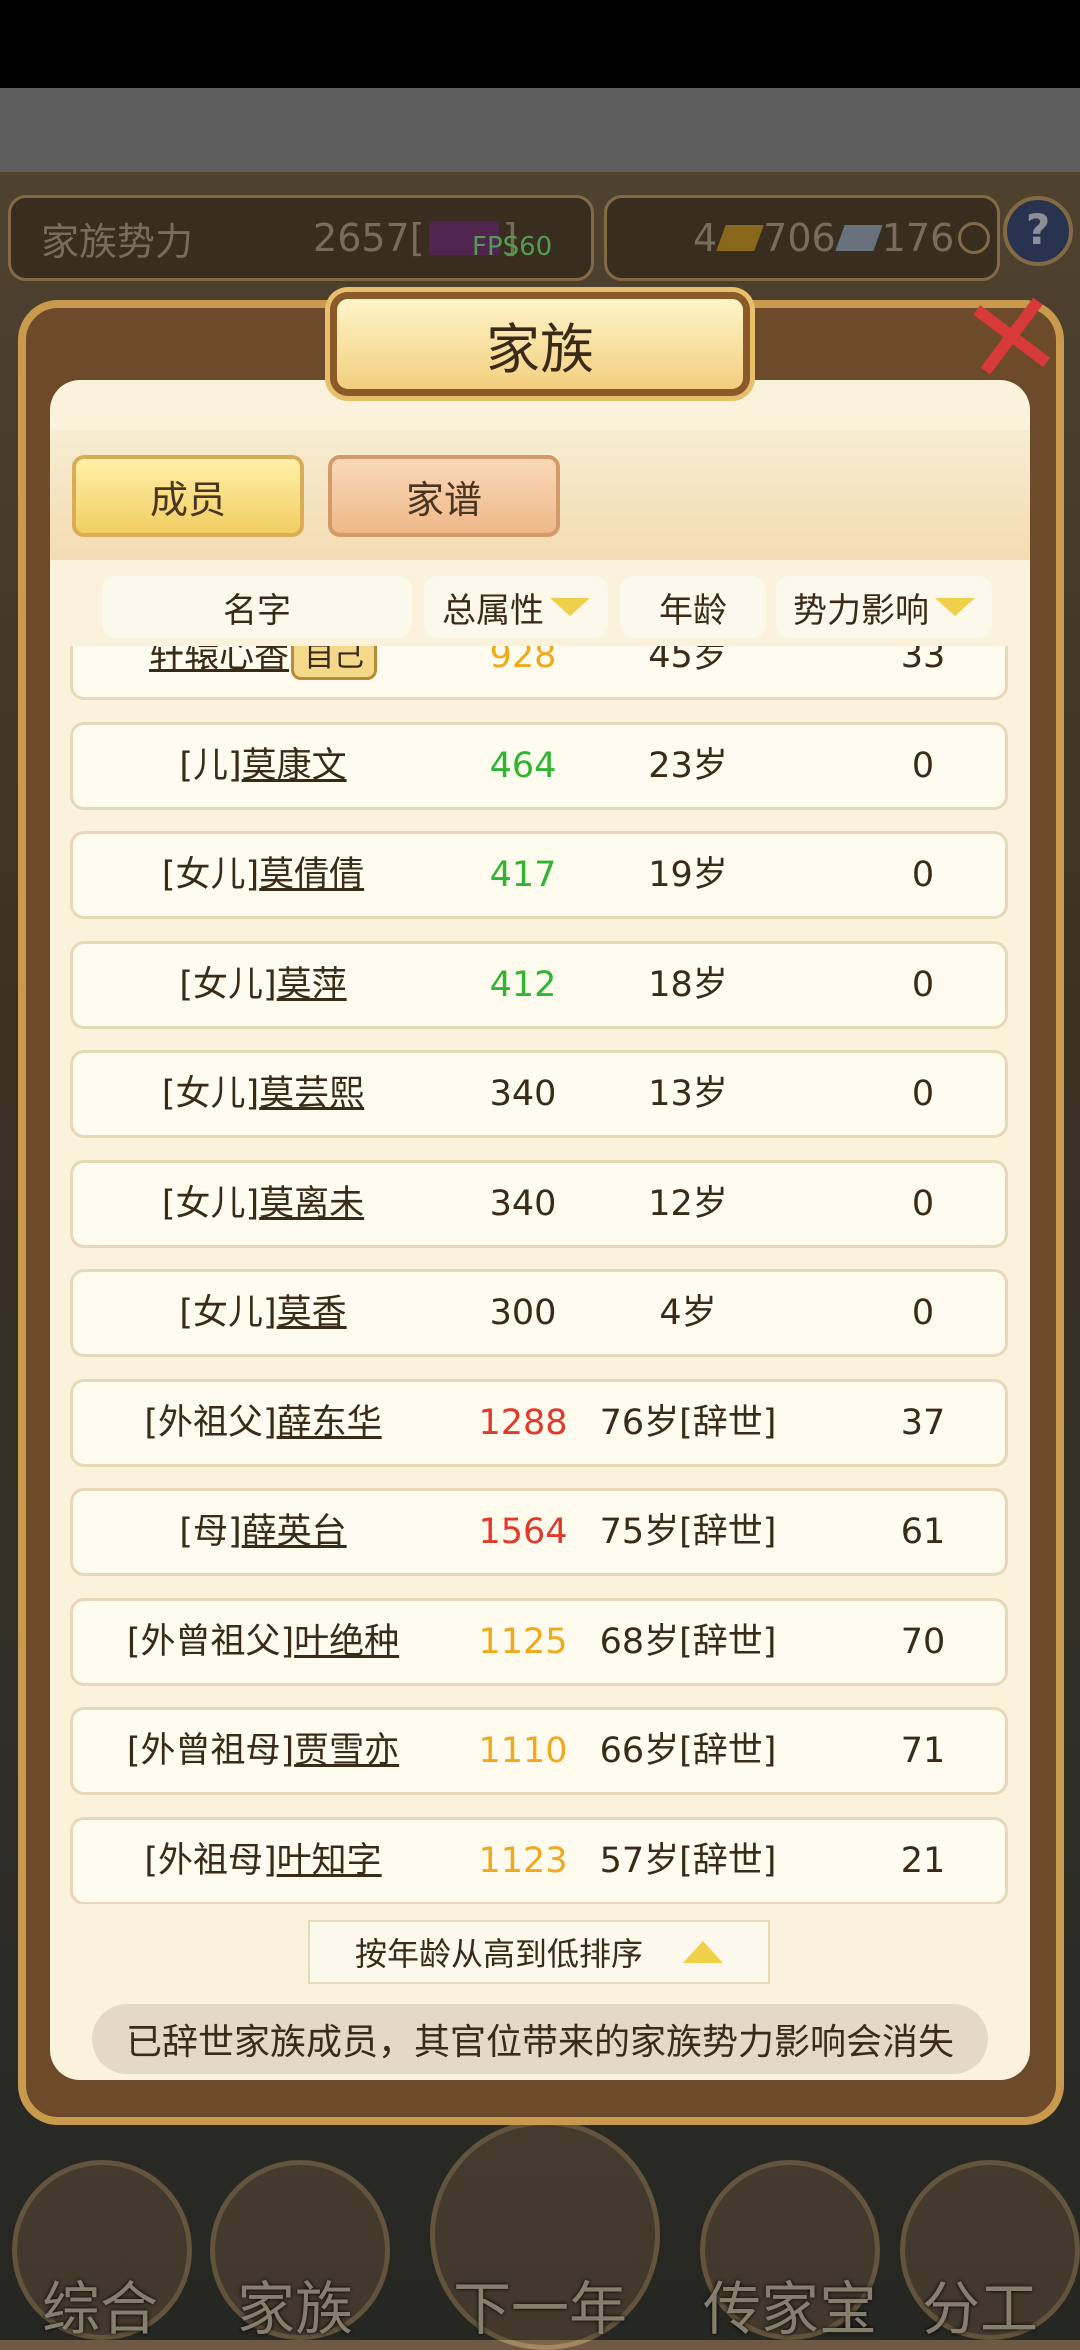 The image size is (1080, 2350). I want to click on member-name-link: 叶知字, so click(329, 1861).